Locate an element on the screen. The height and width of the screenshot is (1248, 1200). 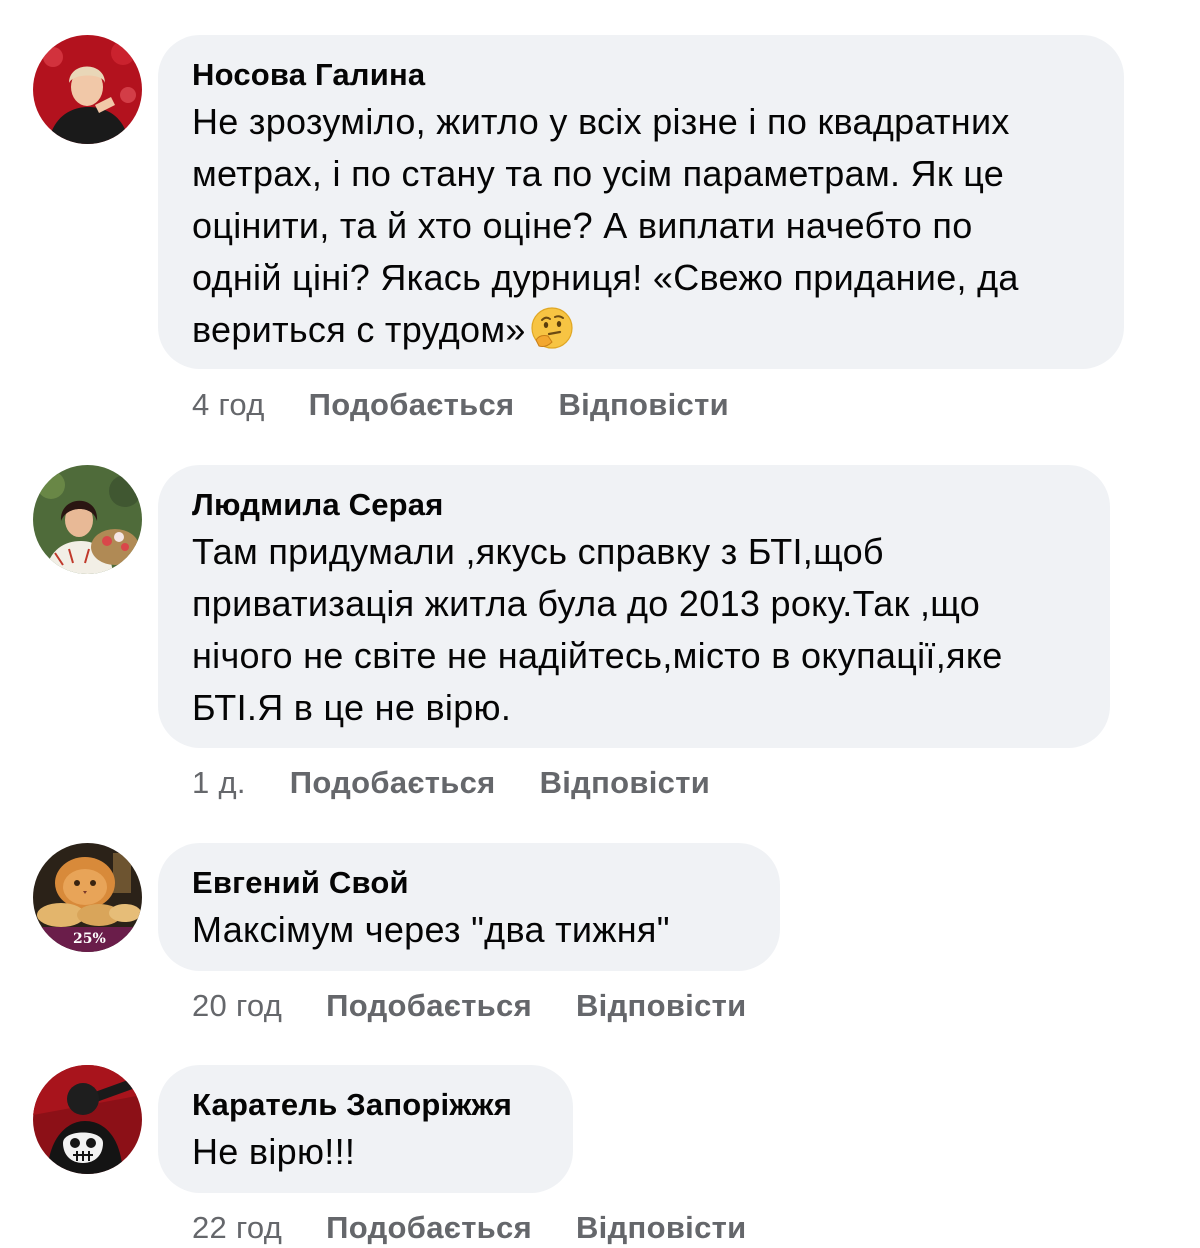
comment-author: Людмила Серая is located at coordinates (634, 505).